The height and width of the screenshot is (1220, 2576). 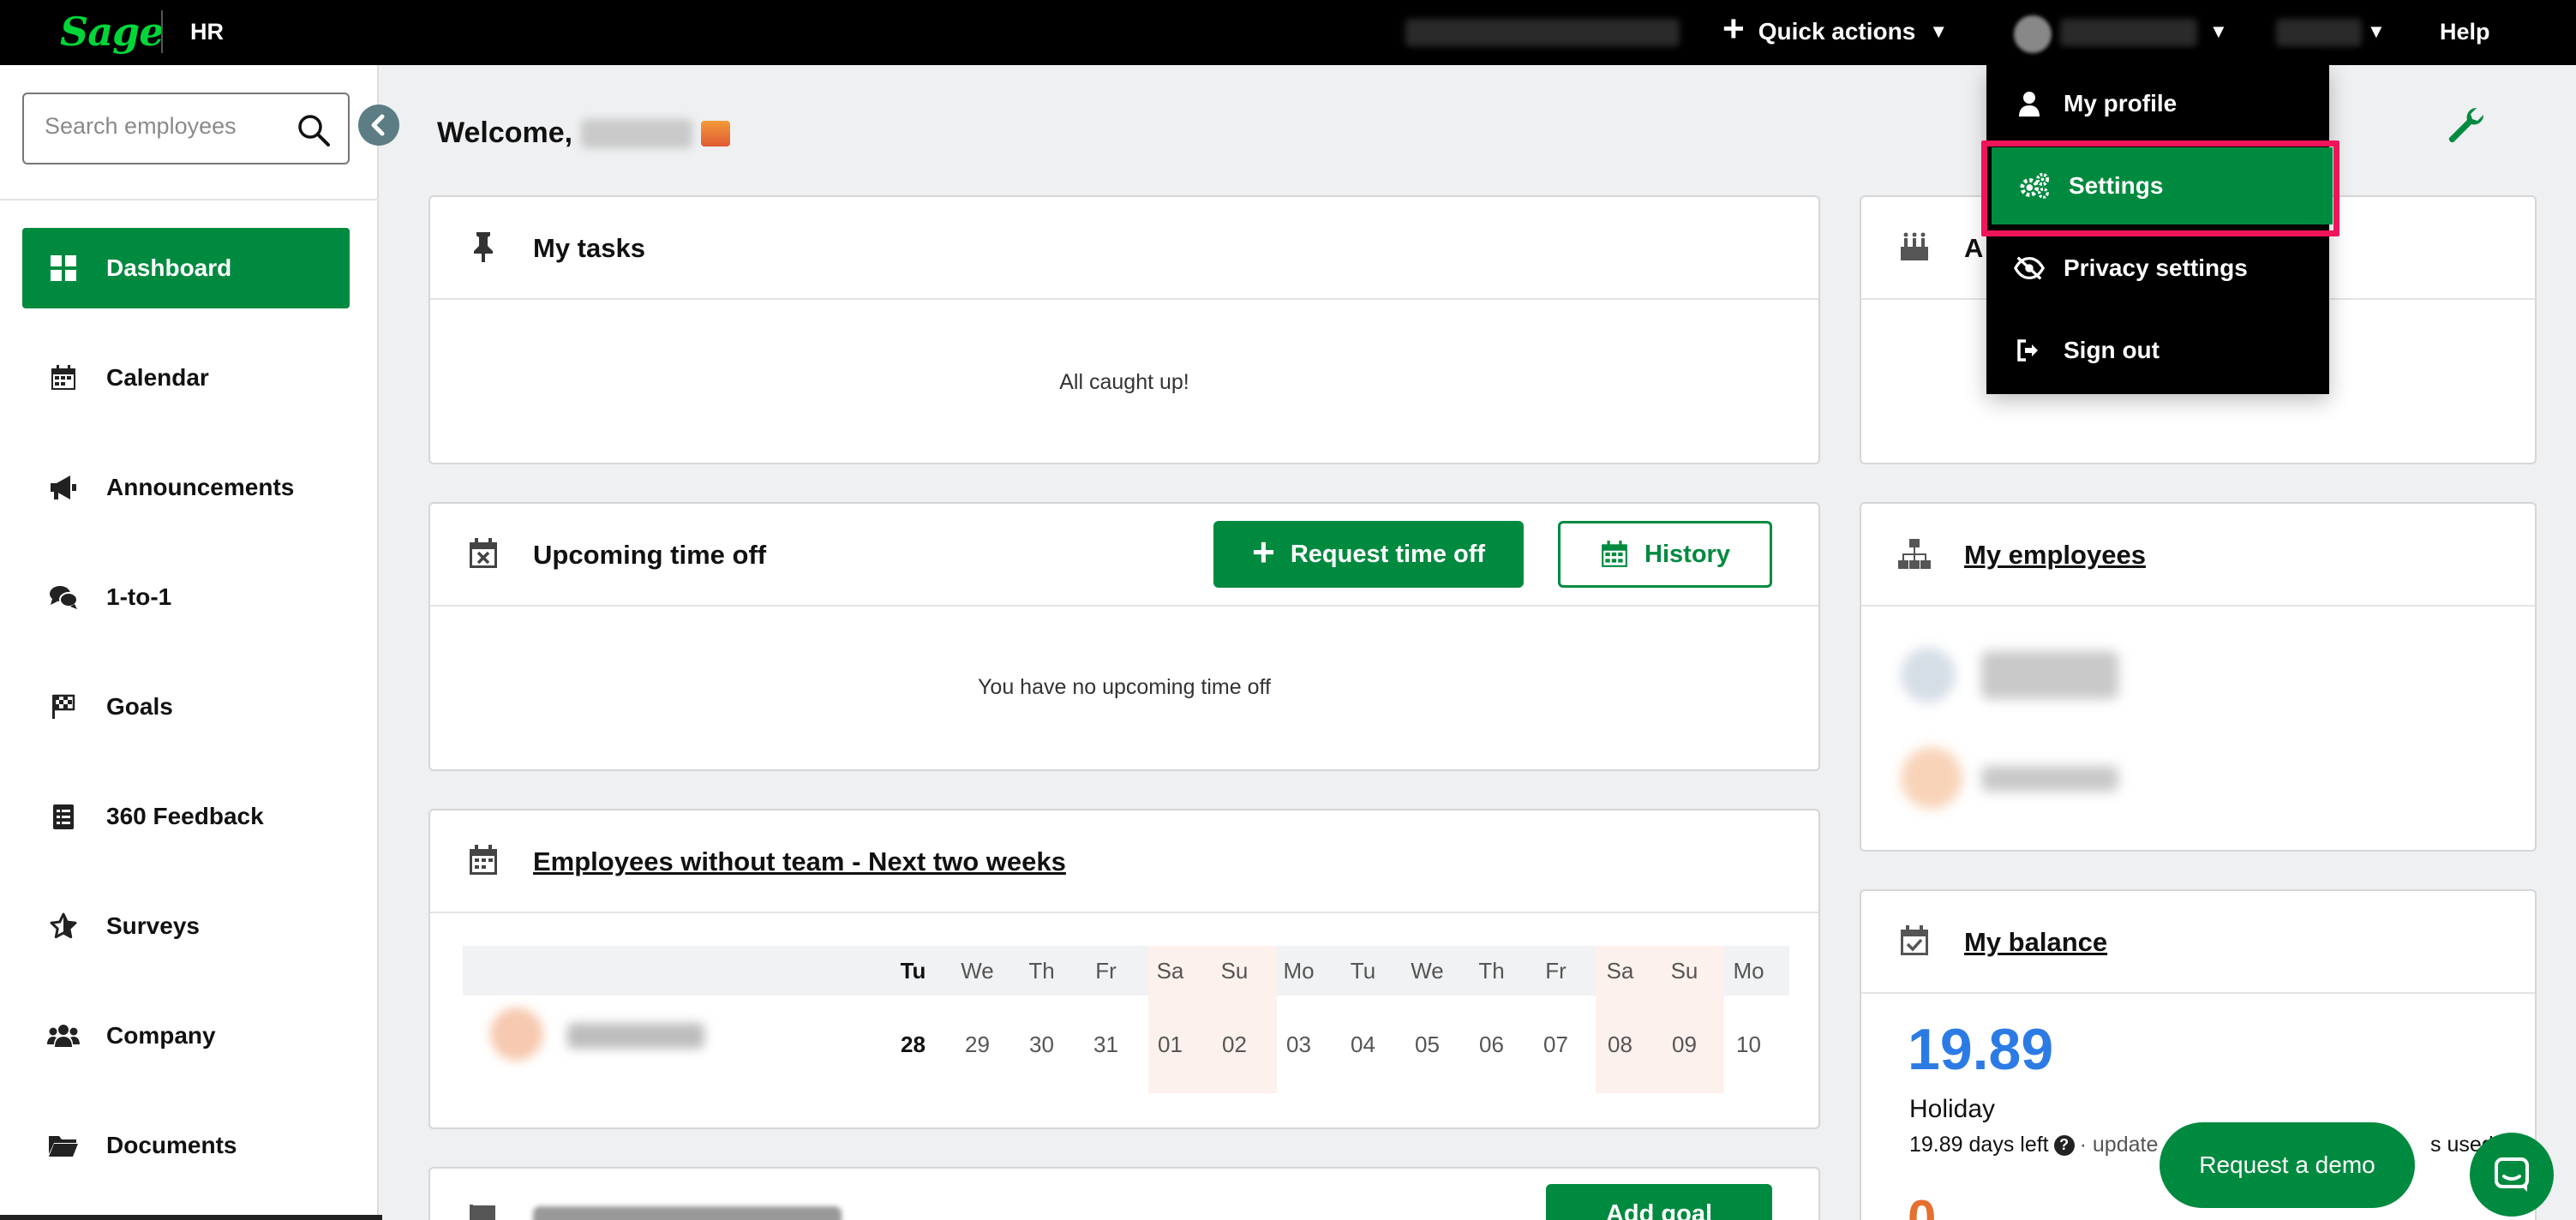 I want to click on sidebar-item-dashboard: Dashboard, so click(x=186, y=268).